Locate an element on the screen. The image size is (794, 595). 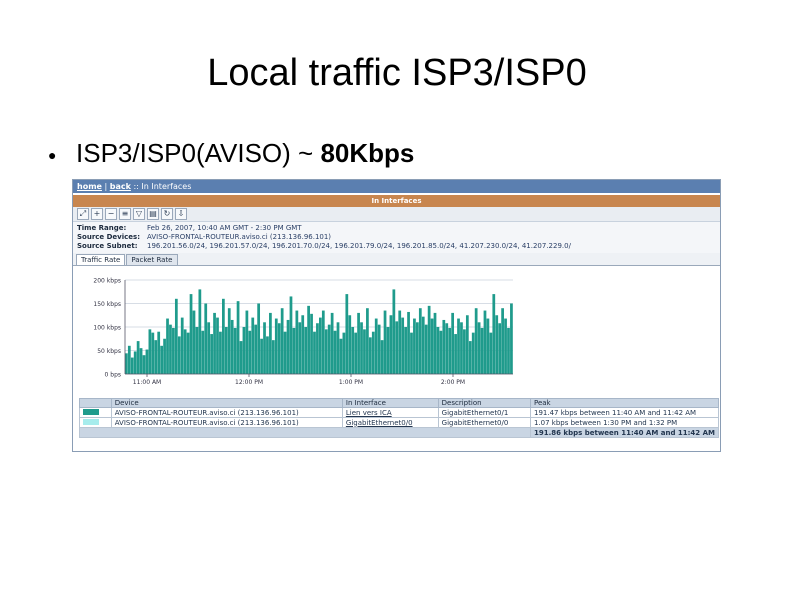
x-tick-label: 12:00 PM is located at coordinates (249, 382).